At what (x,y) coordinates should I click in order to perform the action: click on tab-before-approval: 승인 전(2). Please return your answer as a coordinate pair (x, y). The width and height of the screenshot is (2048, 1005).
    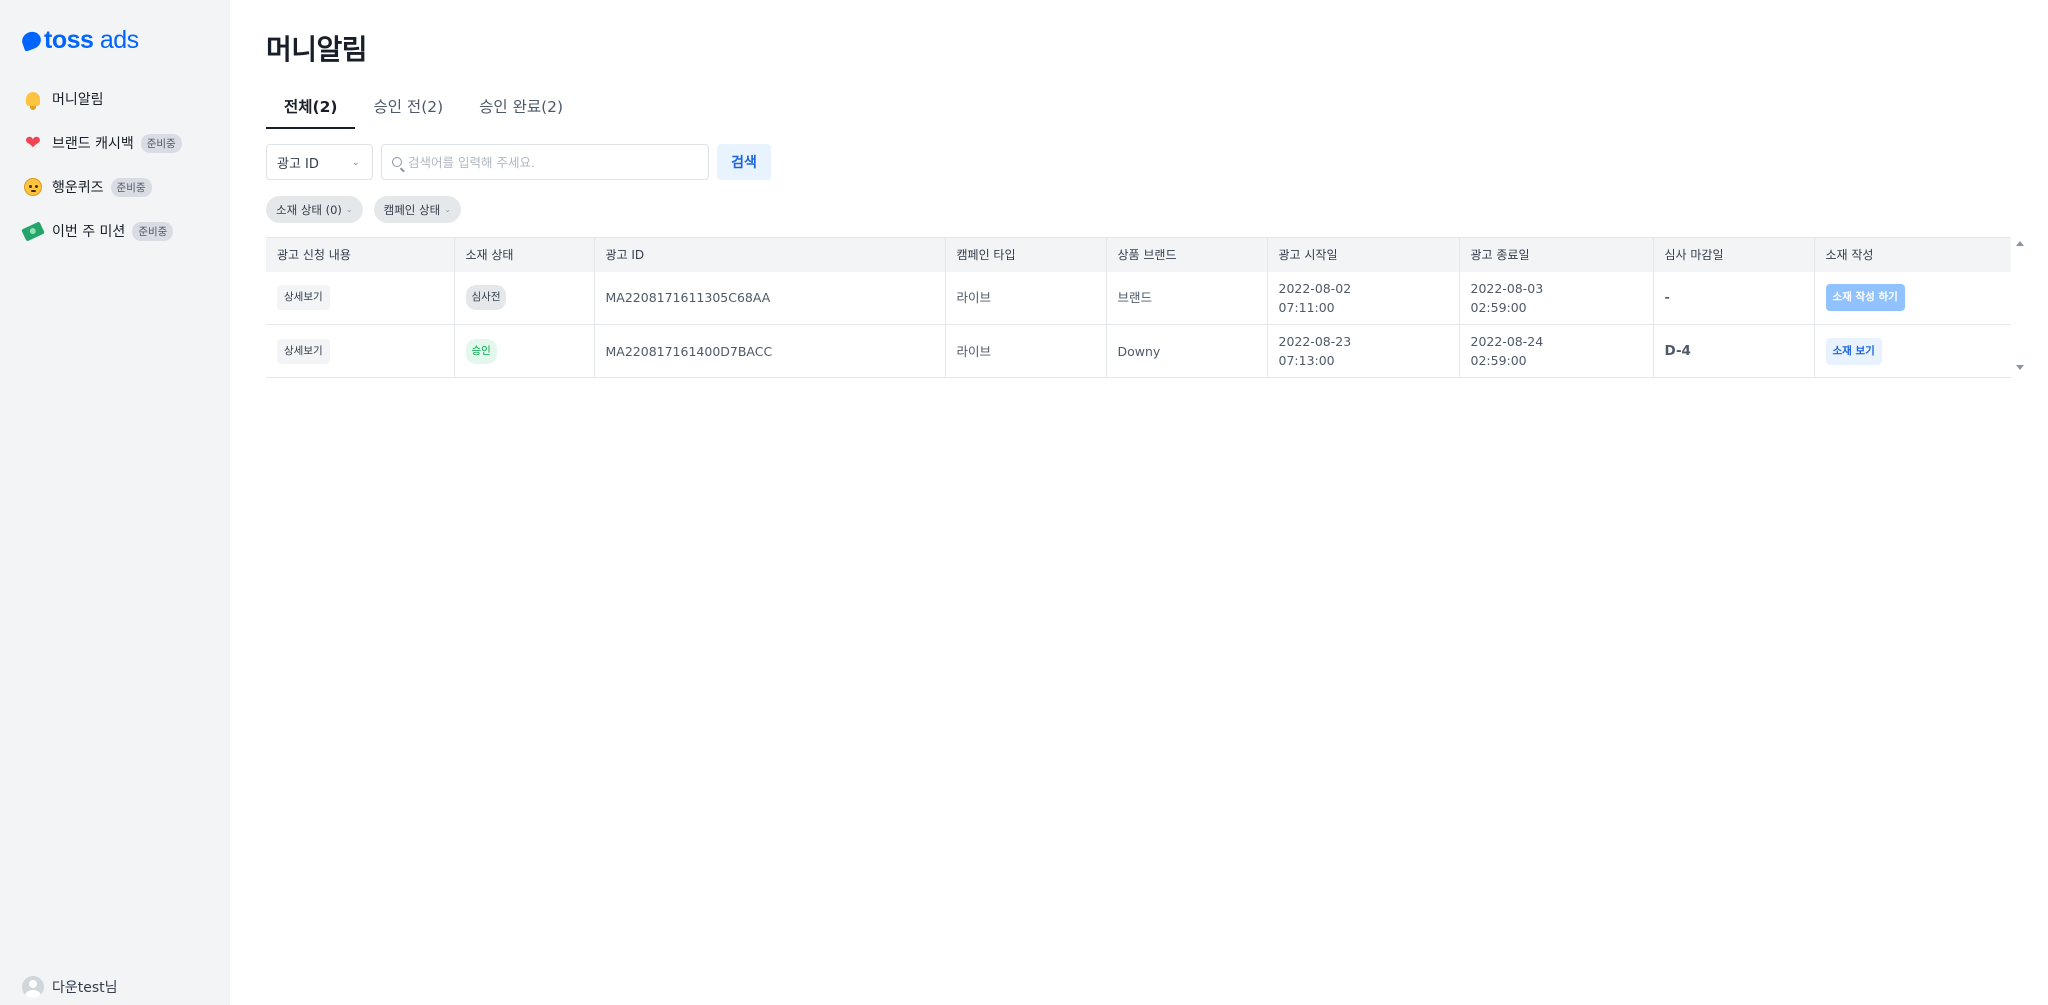
    Looking at the image, I should click on (408, 108).